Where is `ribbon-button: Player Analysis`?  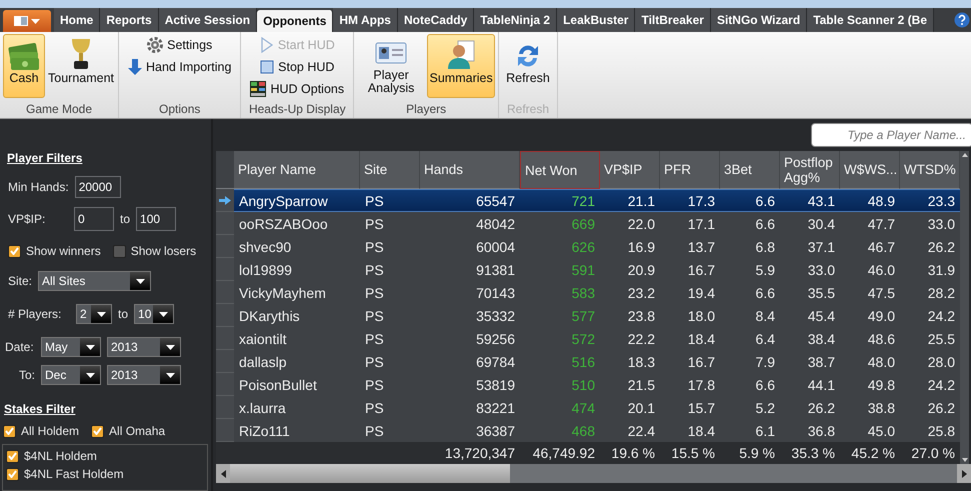 ribbon-button: Player Analysis is located at coordinates (391, 66).